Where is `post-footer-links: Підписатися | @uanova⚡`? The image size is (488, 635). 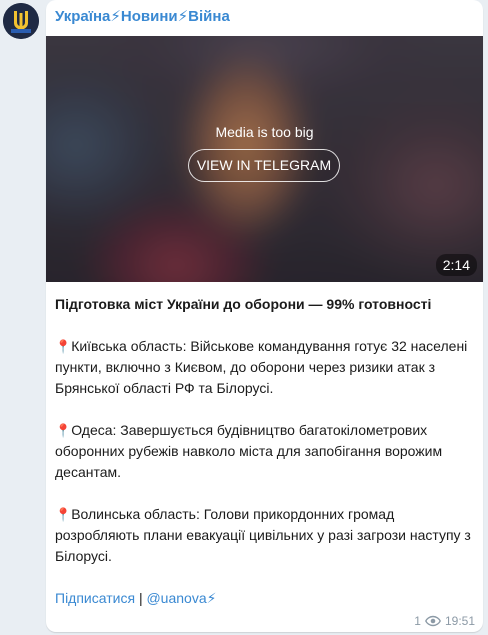 post-footer-links: Підписатися | @uanova⚡ is located at coordinates (265, 598).